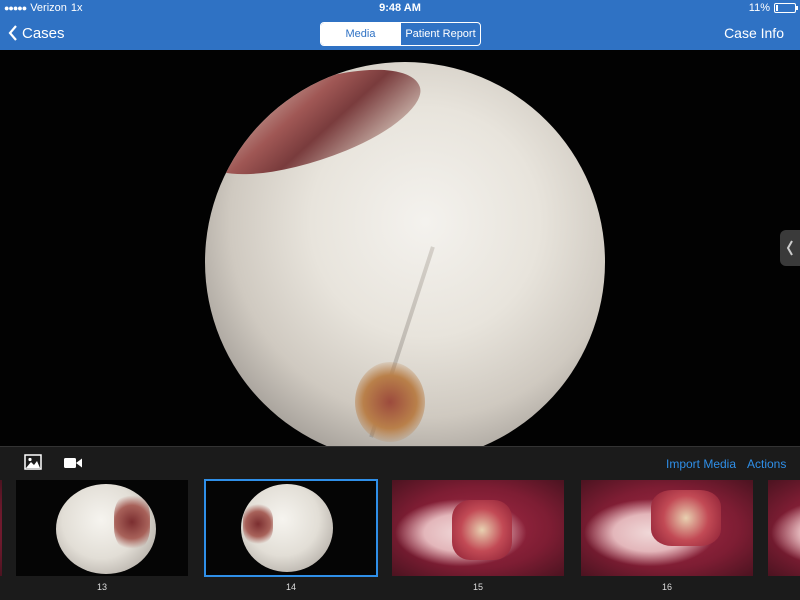 The image size is (800, 600). I want to click on thumbnail-label: 14, so click(290, 587).